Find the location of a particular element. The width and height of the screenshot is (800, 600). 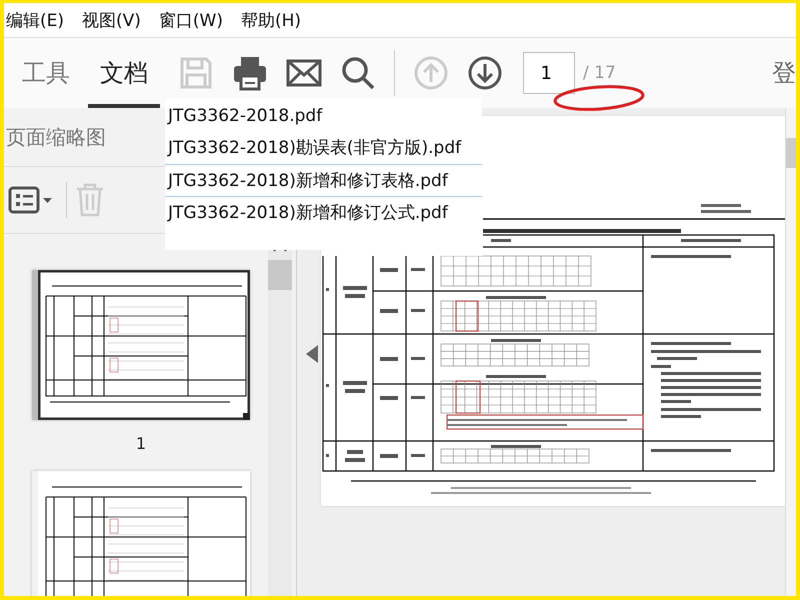

page-number-field: 1 is located at coordinates (549, 73).